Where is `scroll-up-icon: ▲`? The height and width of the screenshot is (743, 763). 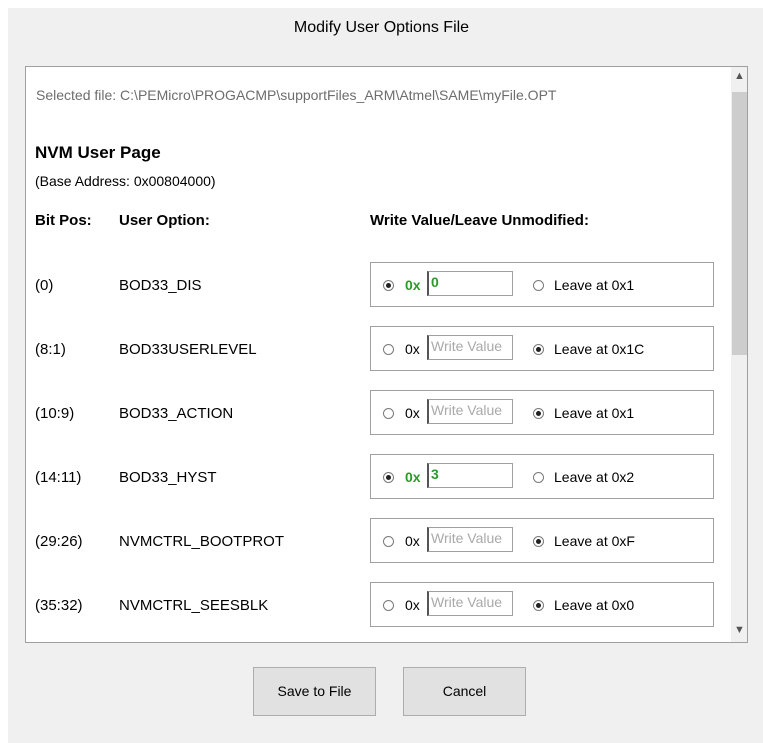 scroll-up-icon: ▲ is located at coordinates (739, 76).